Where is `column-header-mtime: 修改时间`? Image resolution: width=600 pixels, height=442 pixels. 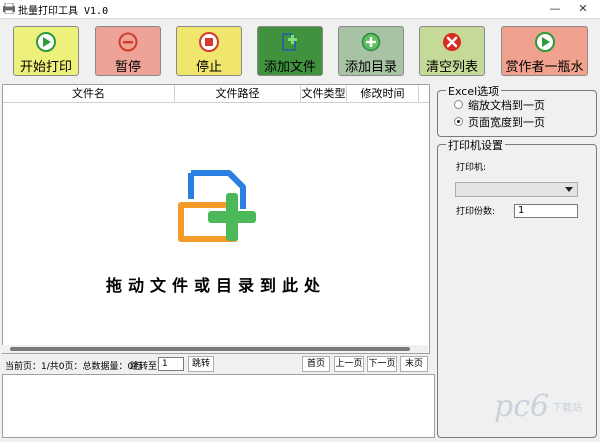 column-header-mtime: 修改时间 is located at coordinates (383, 94).